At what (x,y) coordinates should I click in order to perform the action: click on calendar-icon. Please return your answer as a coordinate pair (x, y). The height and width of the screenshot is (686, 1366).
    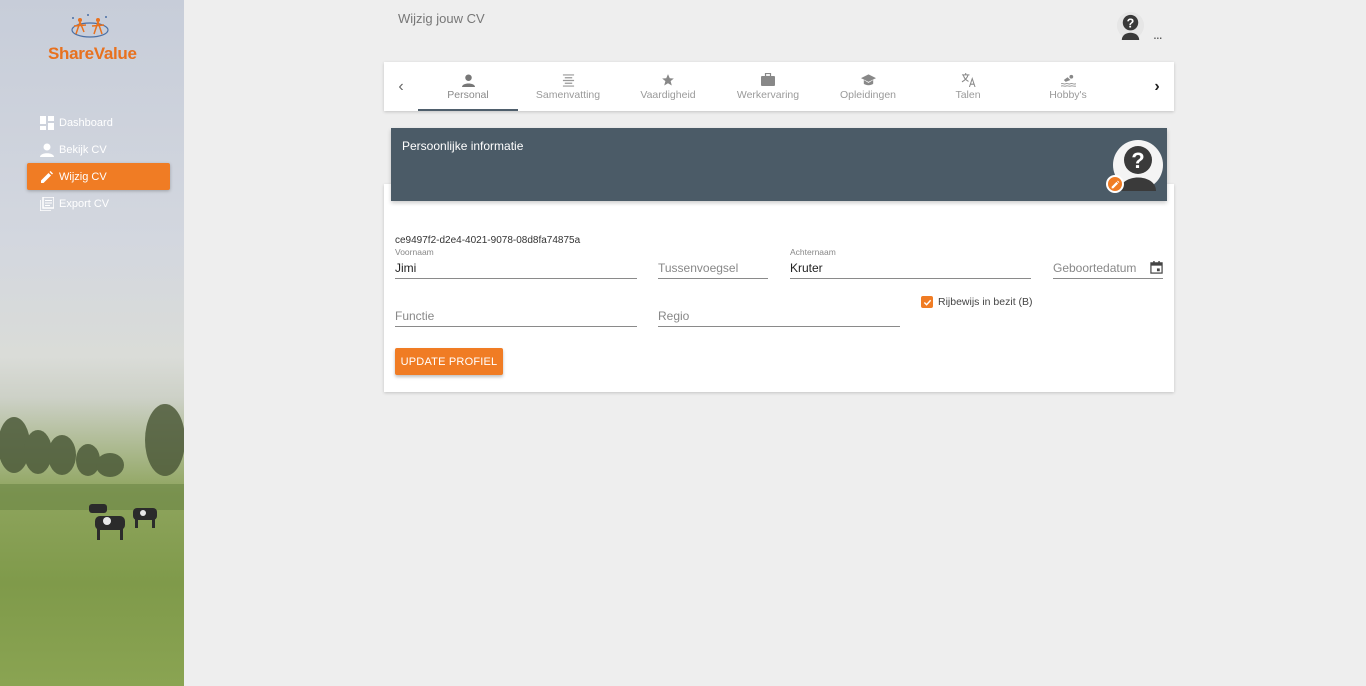
    Looking at the image, I should click on (1156, 267).